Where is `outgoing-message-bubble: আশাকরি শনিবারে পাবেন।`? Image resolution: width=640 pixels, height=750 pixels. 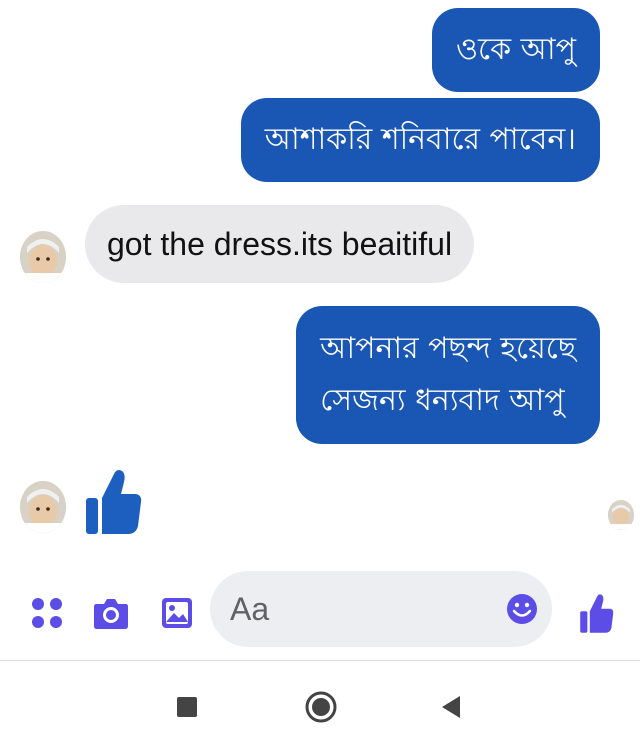
outgoing-message-bubble: আশাকরি শনিবারে পাবেন। is located at coordinates (420, 140).